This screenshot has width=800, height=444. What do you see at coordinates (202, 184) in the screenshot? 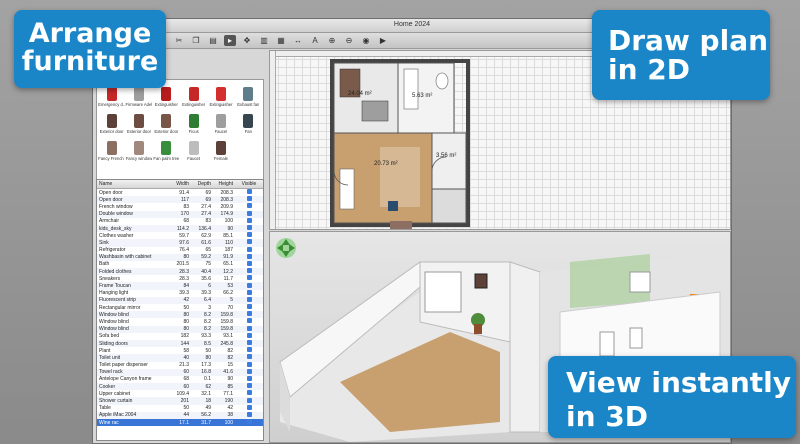
I see `column-depth: Depth` at bounding box center [202, 184].